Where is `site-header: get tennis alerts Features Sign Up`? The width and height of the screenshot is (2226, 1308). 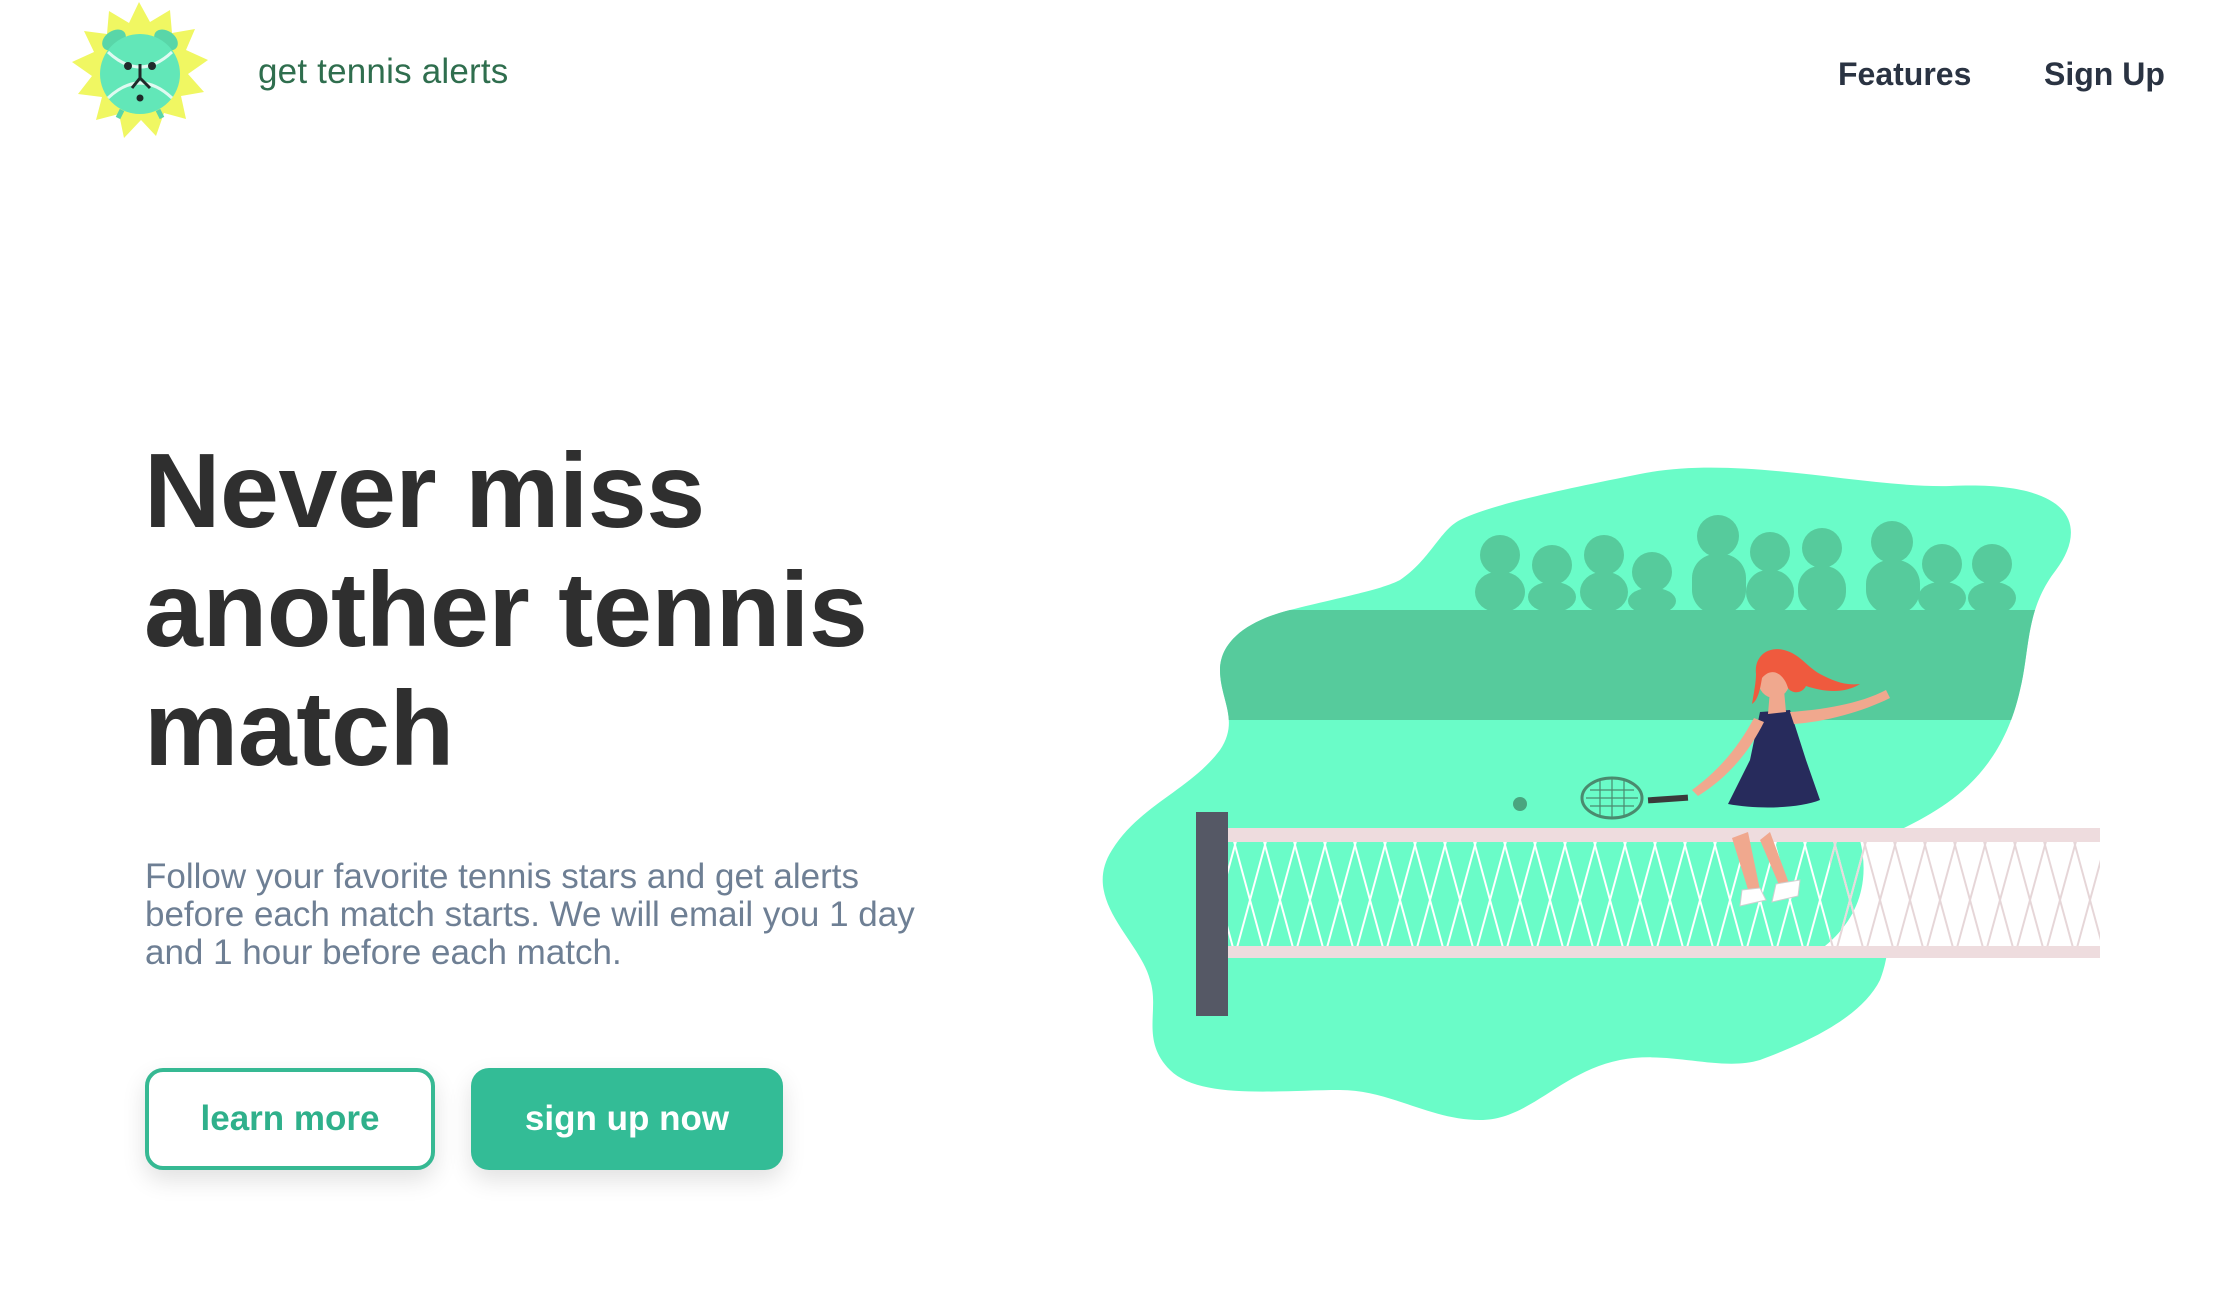 site-header: get tennis alerts Features Sign Up is located at coordinates (1113, 80).